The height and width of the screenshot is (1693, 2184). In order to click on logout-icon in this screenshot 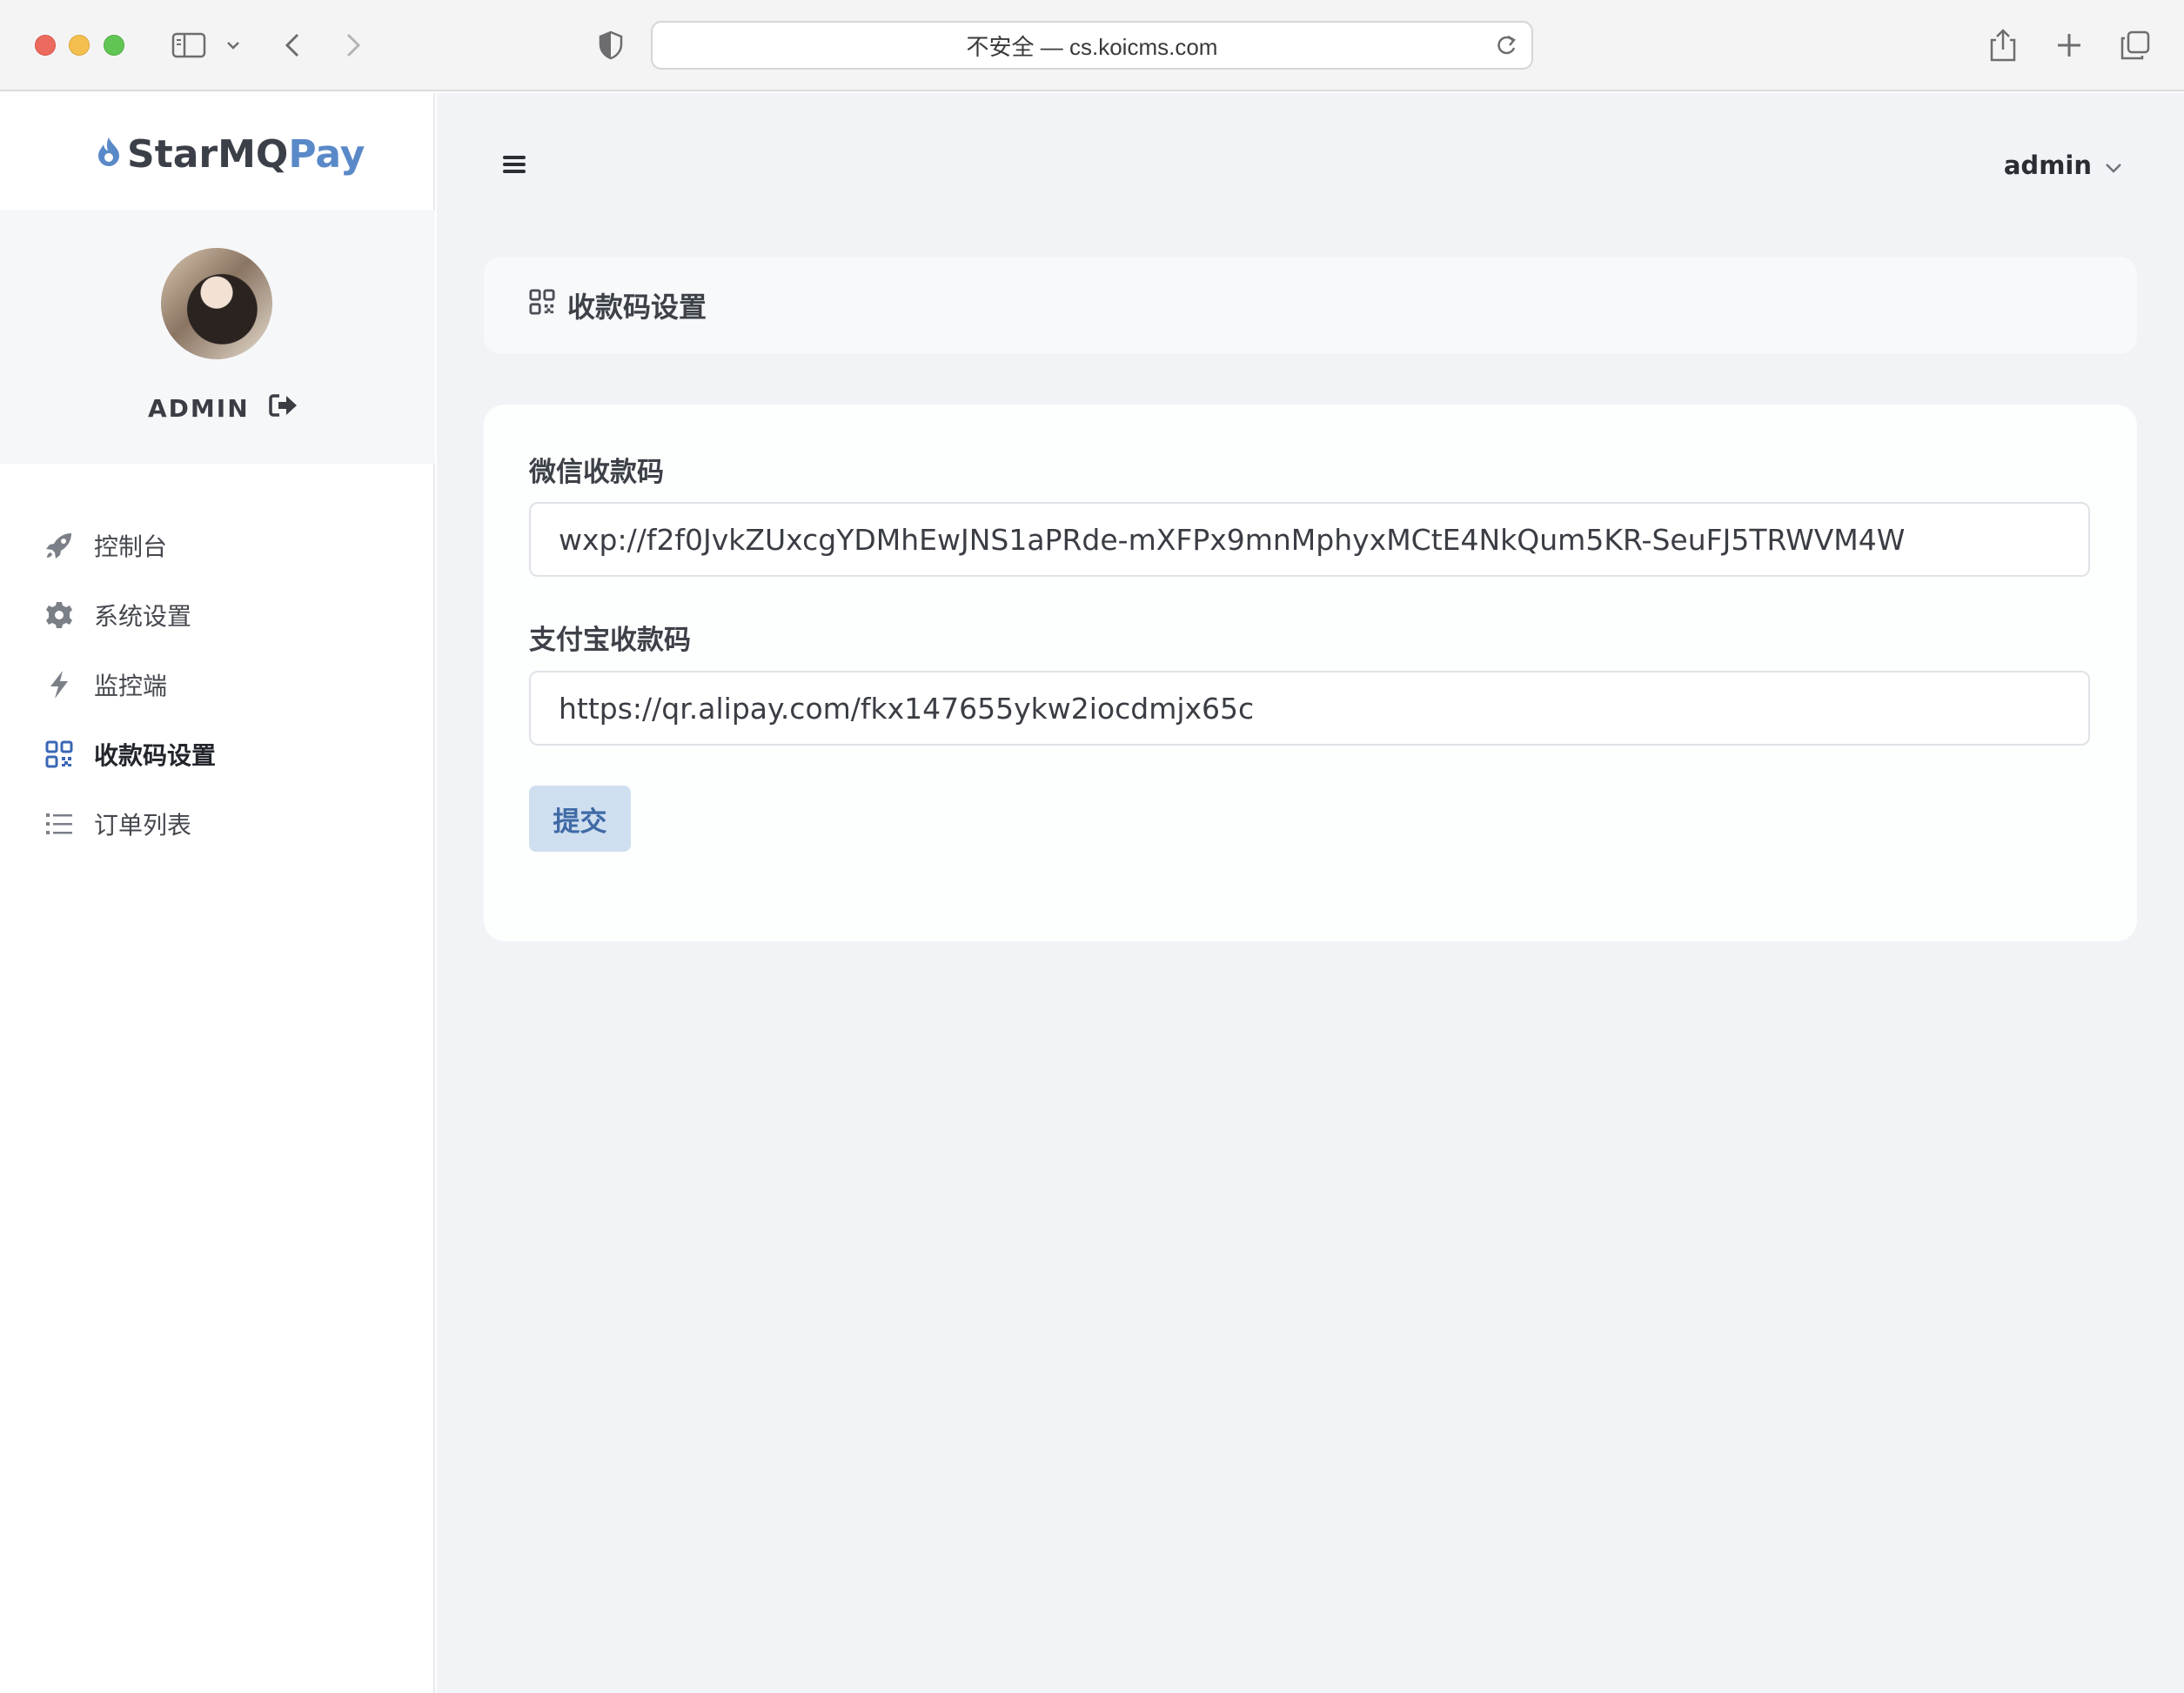, I will do `click(283, 408)`.